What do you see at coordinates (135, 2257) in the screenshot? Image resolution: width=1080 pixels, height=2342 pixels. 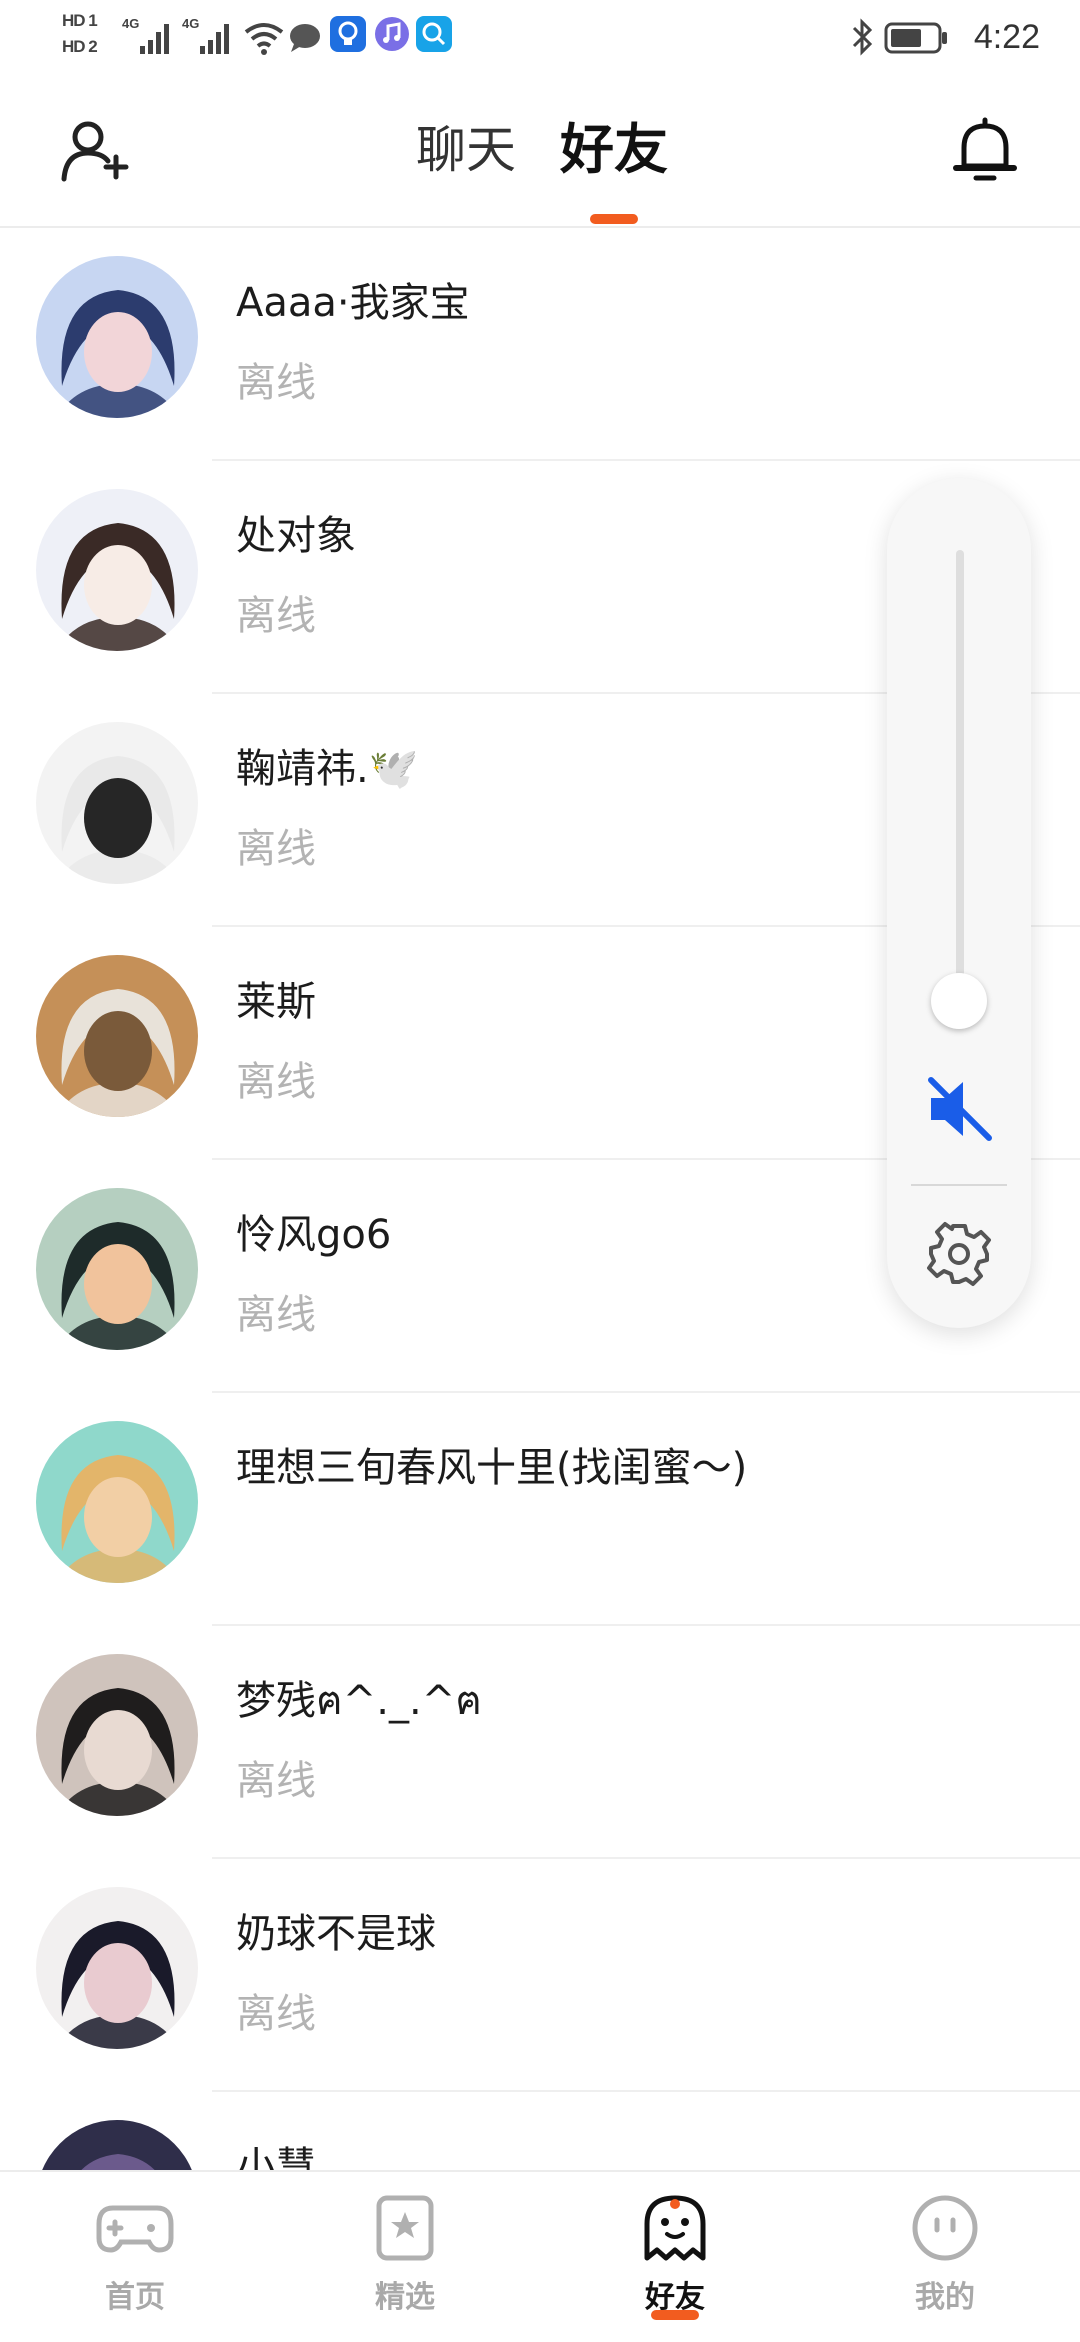 I see `nav-home: 首页` at bounding box center [135, 2257].